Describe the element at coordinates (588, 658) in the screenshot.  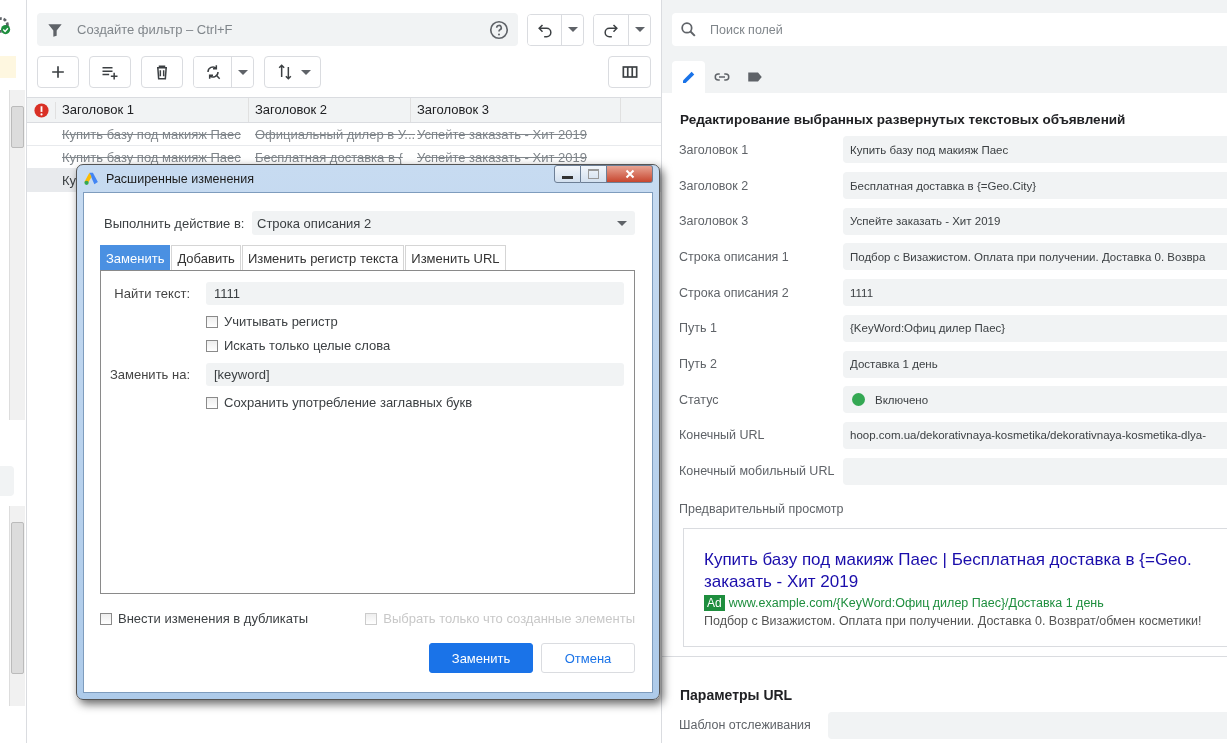
I see `dialog-button: Отмена` at that location.